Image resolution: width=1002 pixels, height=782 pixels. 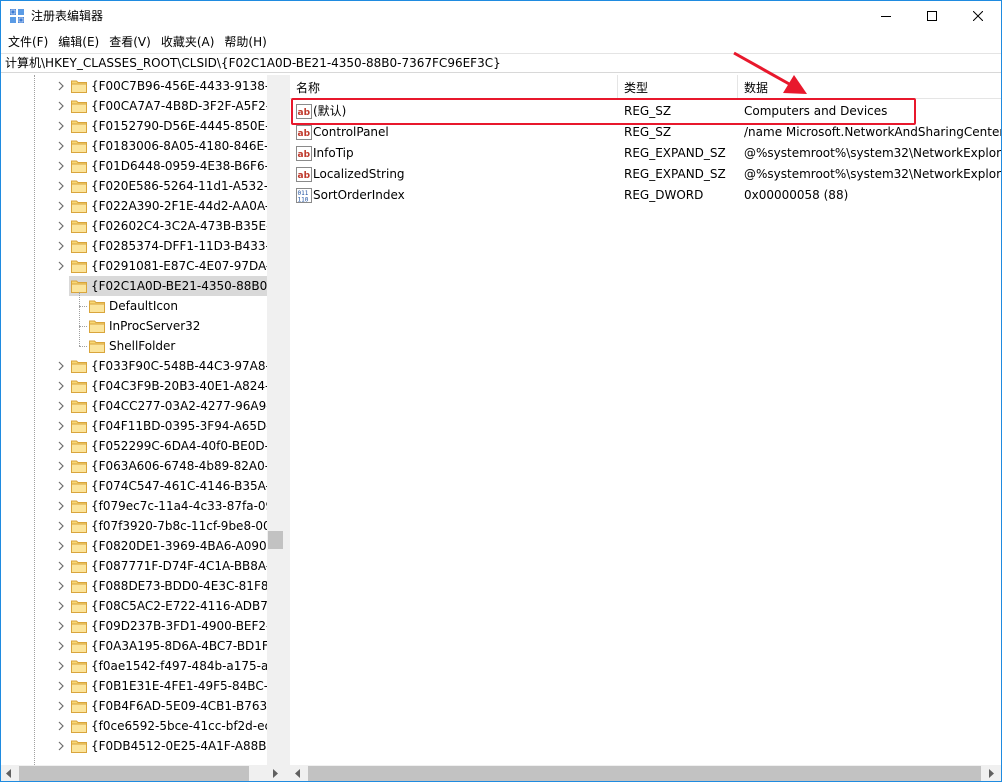 I want to click on value-row: ab (默认) REG_SZ Computers and Devices, so click(x=645, y=111).